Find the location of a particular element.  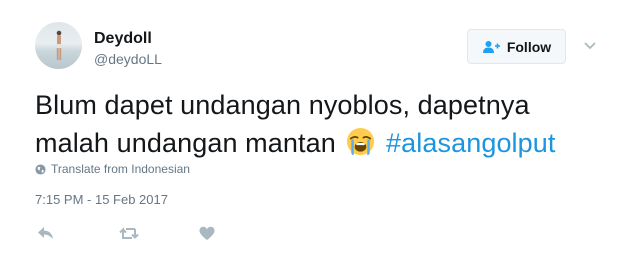

follow-button: Follow is located at coordinates (516, 46).